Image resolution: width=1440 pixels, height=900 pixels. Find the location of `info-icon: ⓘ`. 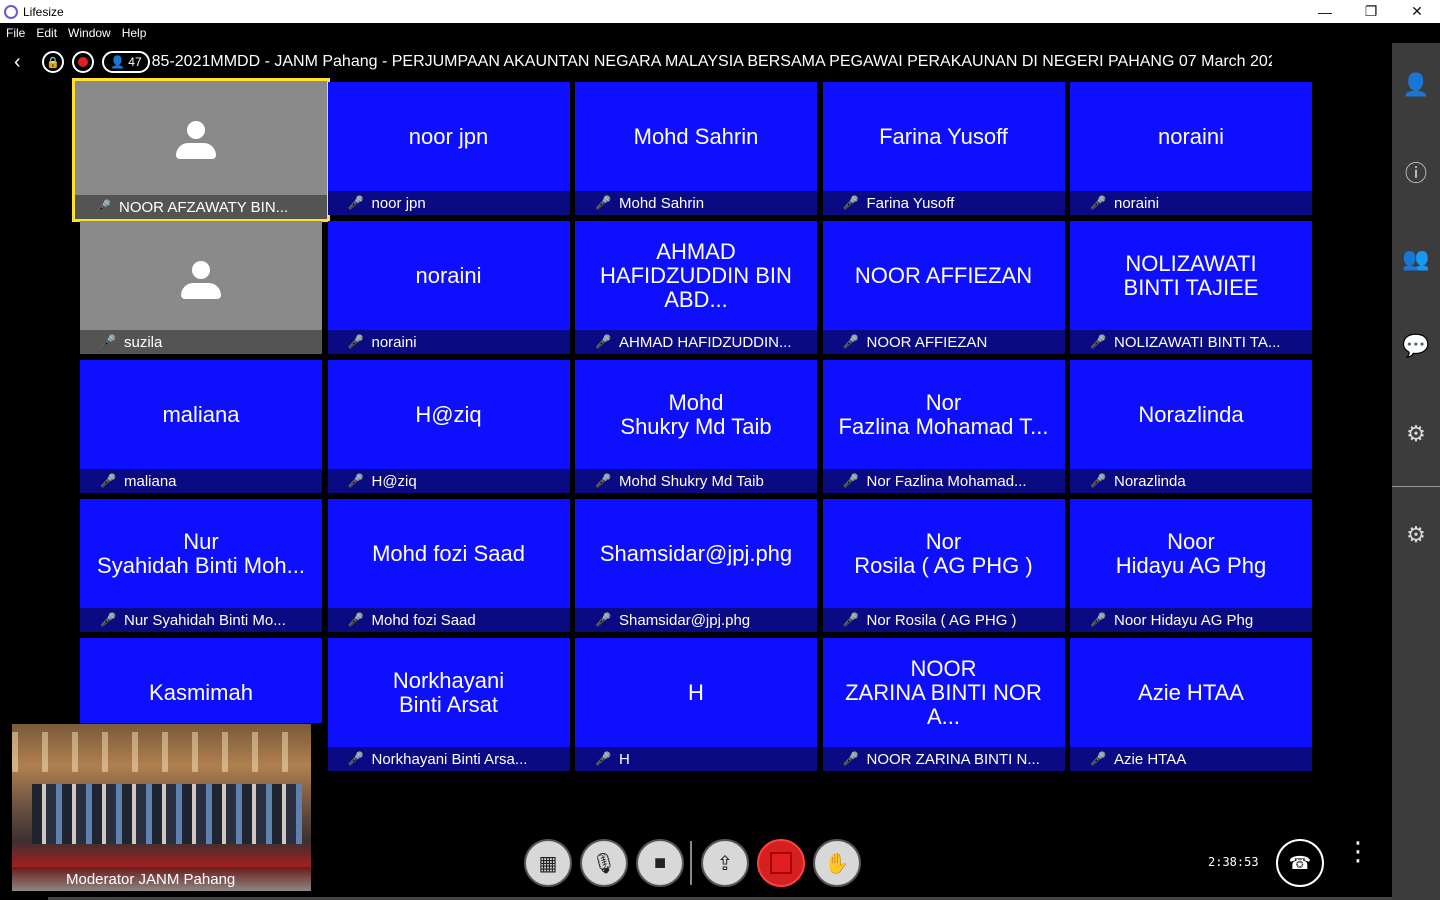

info-icon: ⓘ is located at coordinates (1416, 172).